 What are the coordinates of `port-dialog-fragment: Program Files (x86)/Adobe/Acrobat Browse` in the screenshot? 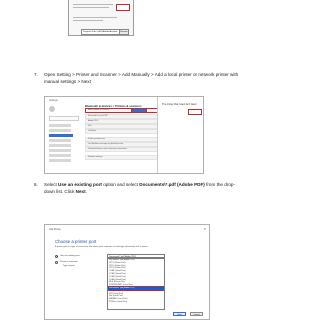 It's located at (101, 18).